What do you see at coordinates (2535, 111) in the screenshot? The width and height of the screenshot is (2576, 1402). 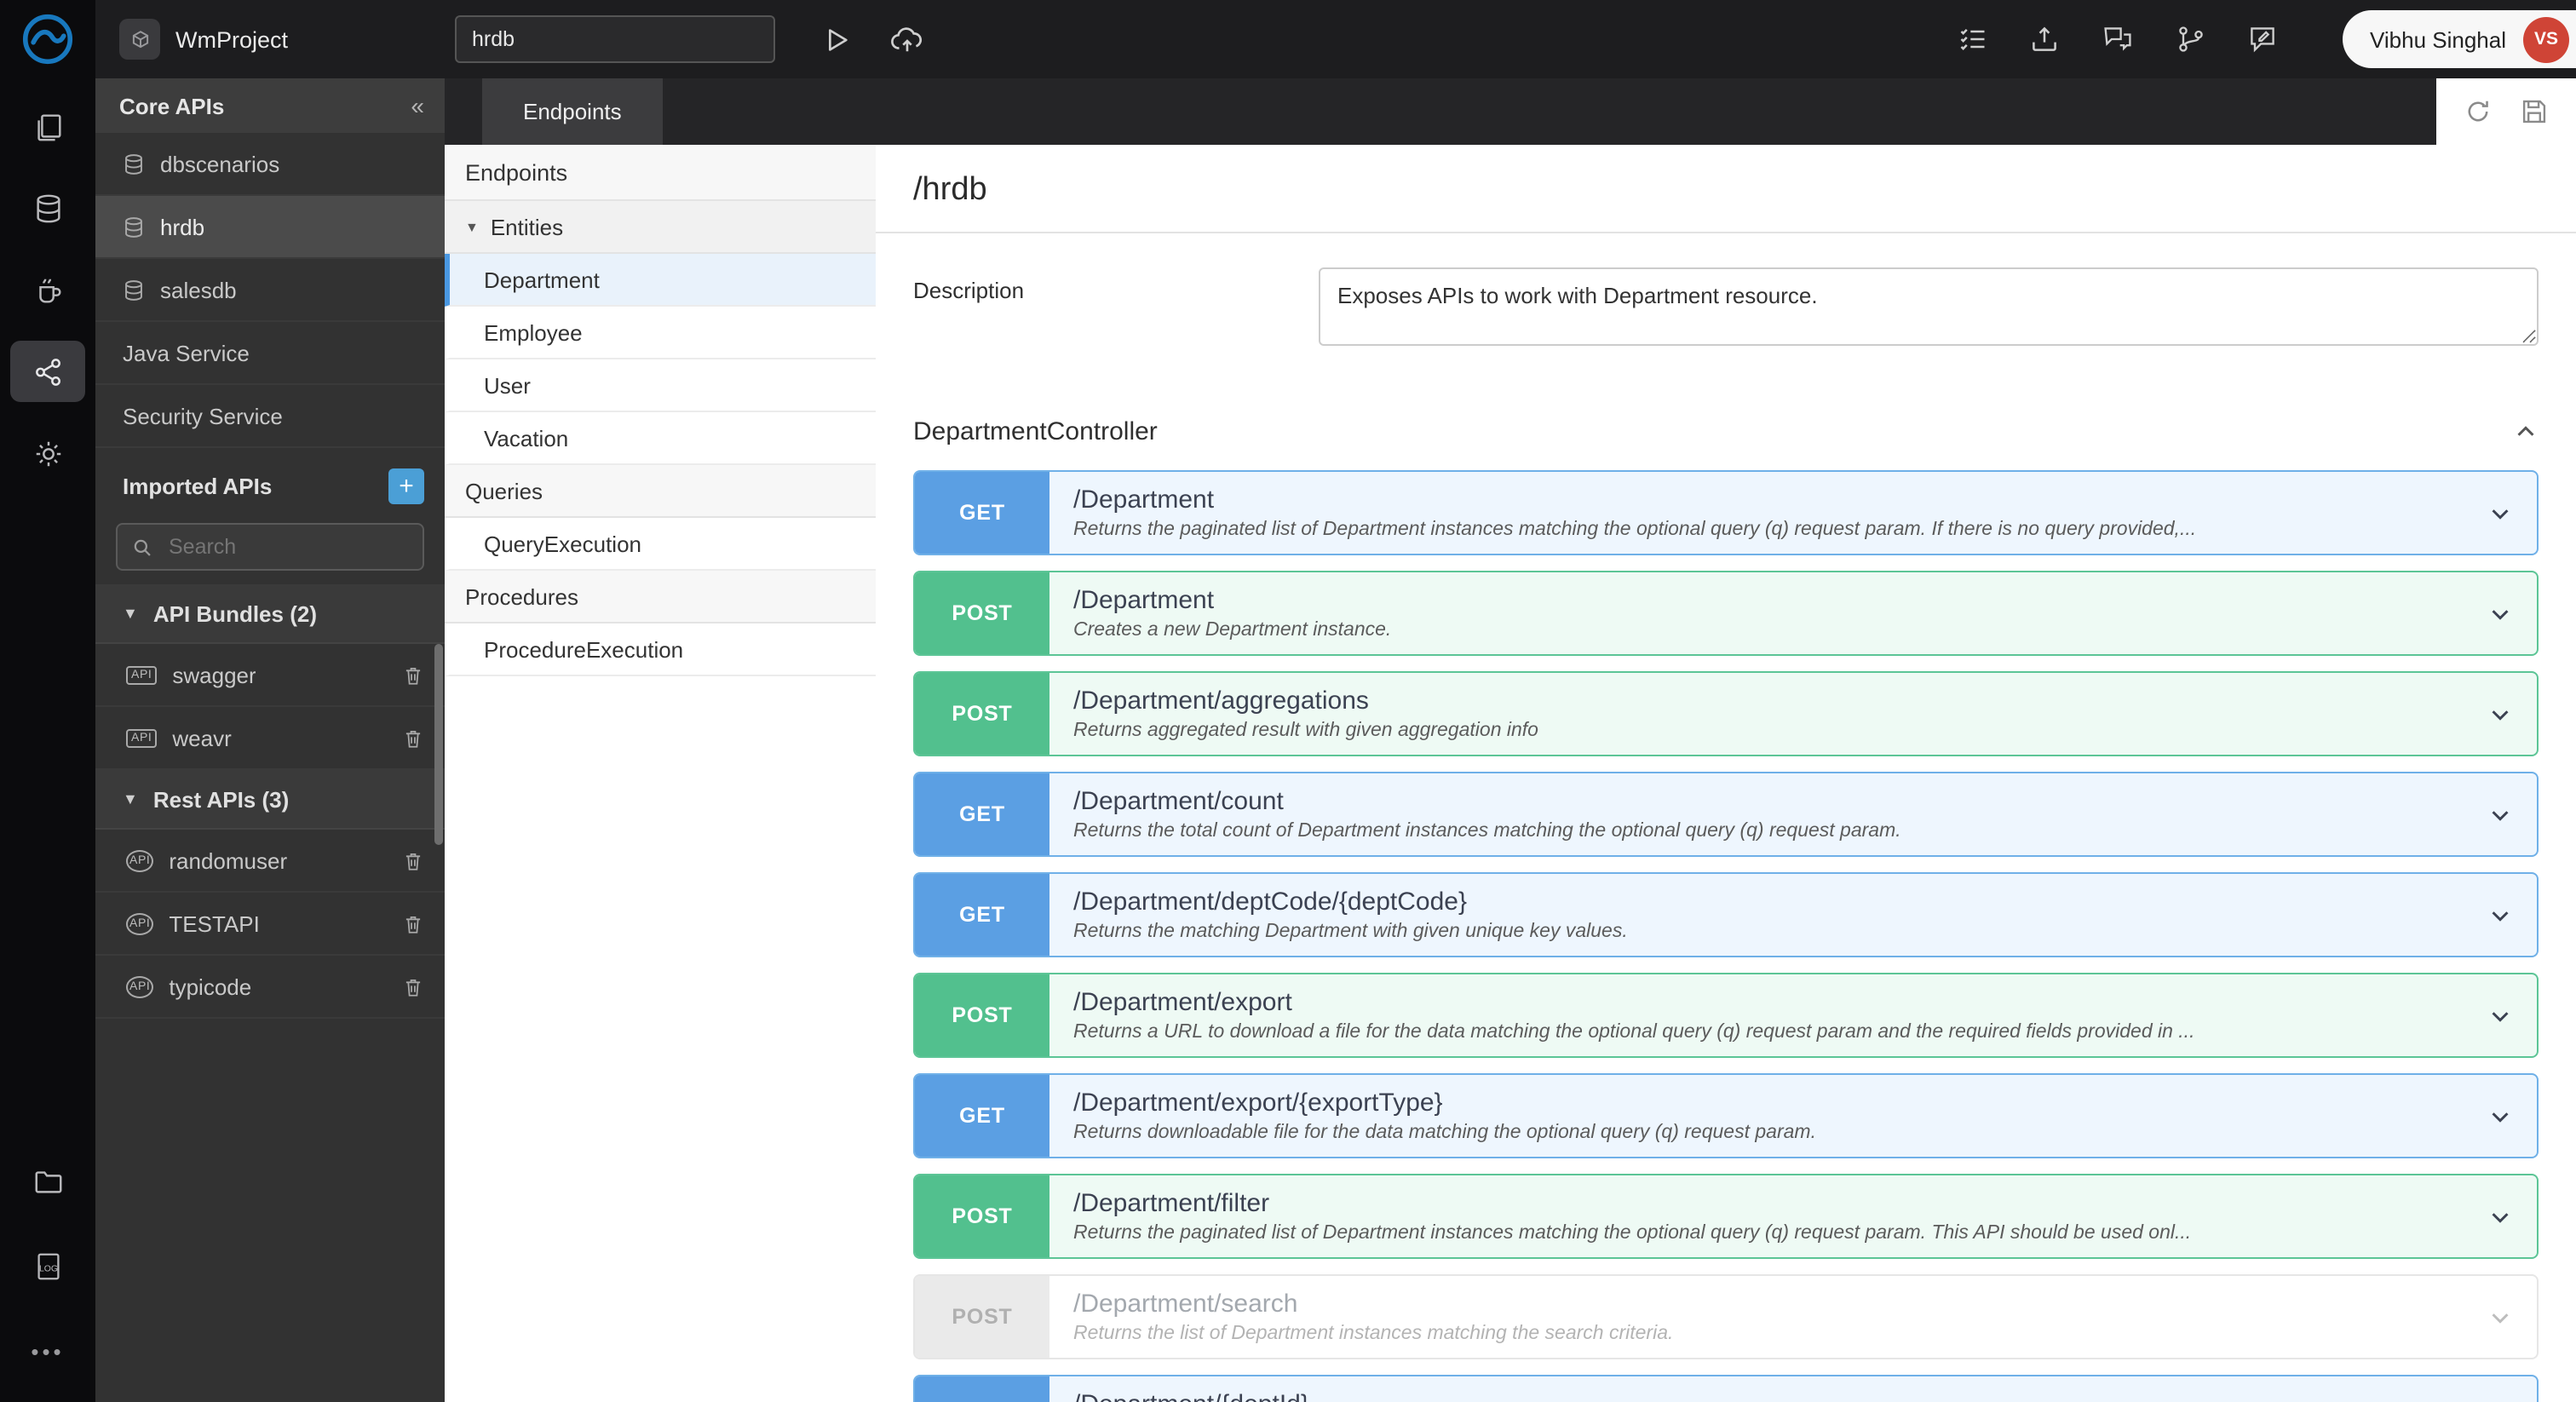 I see `save-button` at bounding box center [2535, 111].